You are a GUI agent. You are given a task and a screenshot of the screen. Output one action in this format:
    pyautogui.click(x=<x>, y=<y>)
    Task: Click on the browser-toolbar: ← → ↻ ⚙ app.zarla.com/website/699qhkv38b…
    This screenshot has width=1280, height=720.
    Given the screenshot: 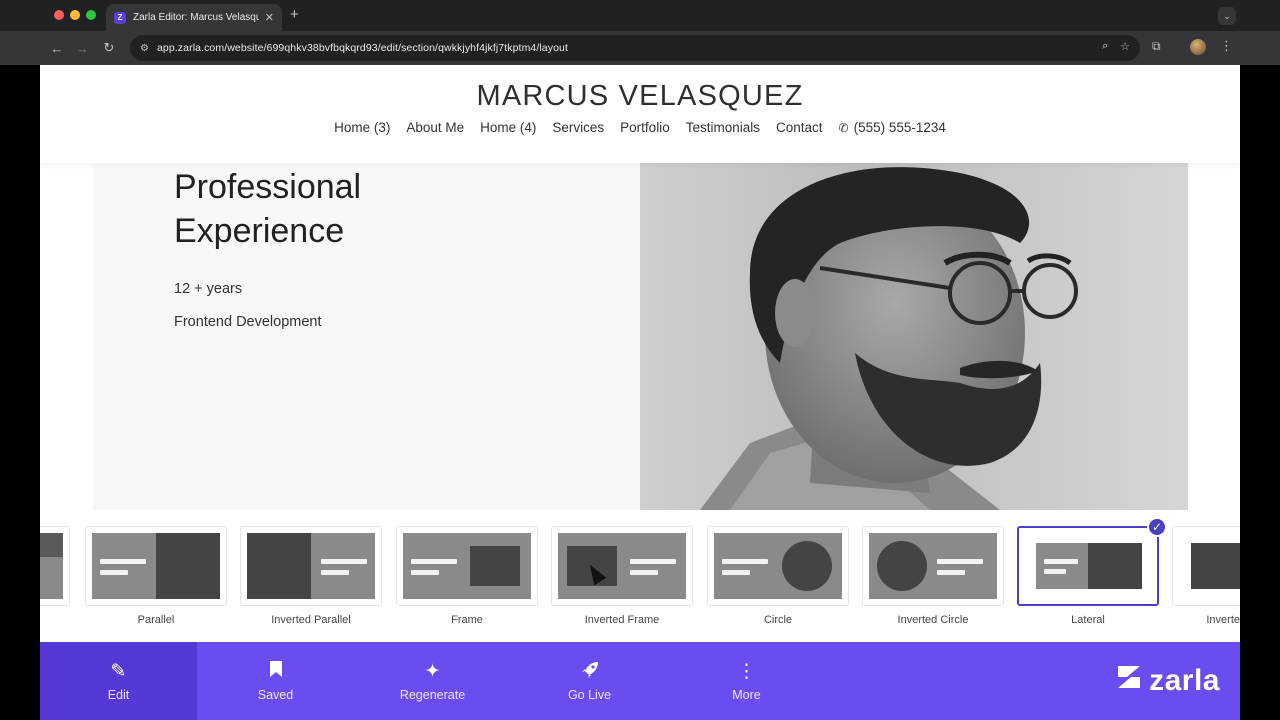 What is the action you would take?
    pyautogui.click(x=640, y=48)
    